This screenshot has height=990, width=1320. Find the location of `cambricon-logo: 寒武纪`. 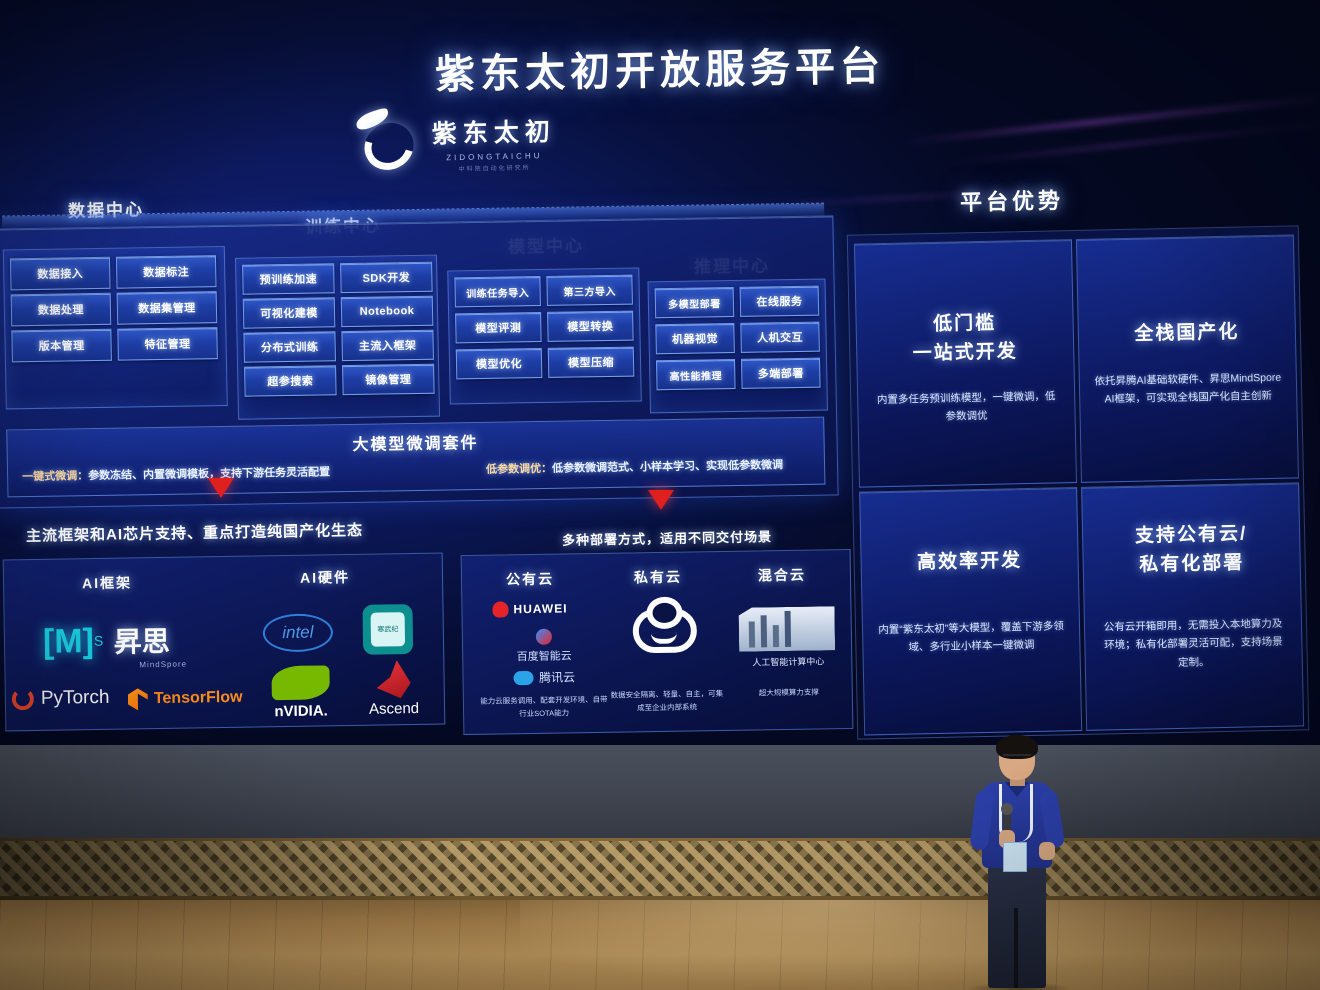

cambricon-logo: 寒武纪 is located at coordinates (388, 629).